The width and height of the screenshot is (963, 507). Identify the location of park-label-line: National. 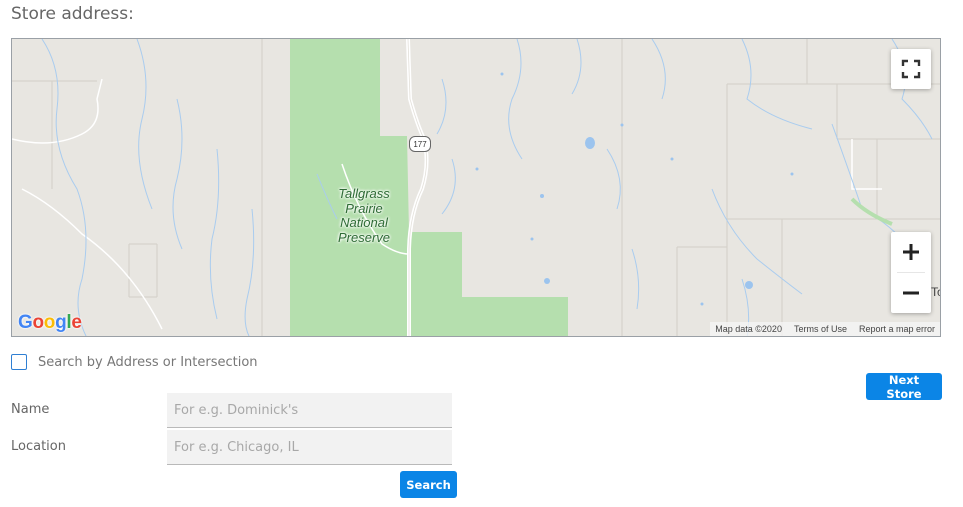
(364, 222).